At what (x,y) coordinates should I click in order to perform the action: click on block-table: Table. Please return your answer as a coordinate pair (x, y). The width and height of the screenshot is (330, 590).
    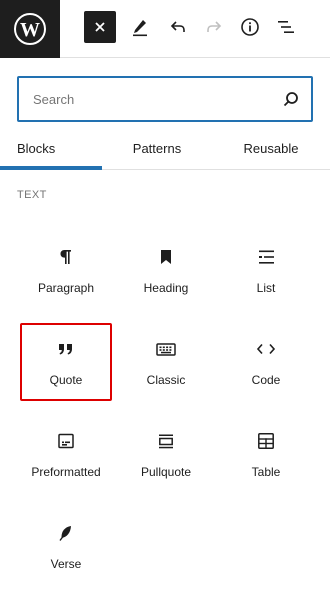
    Looking at the image, I should click on (266, 454).